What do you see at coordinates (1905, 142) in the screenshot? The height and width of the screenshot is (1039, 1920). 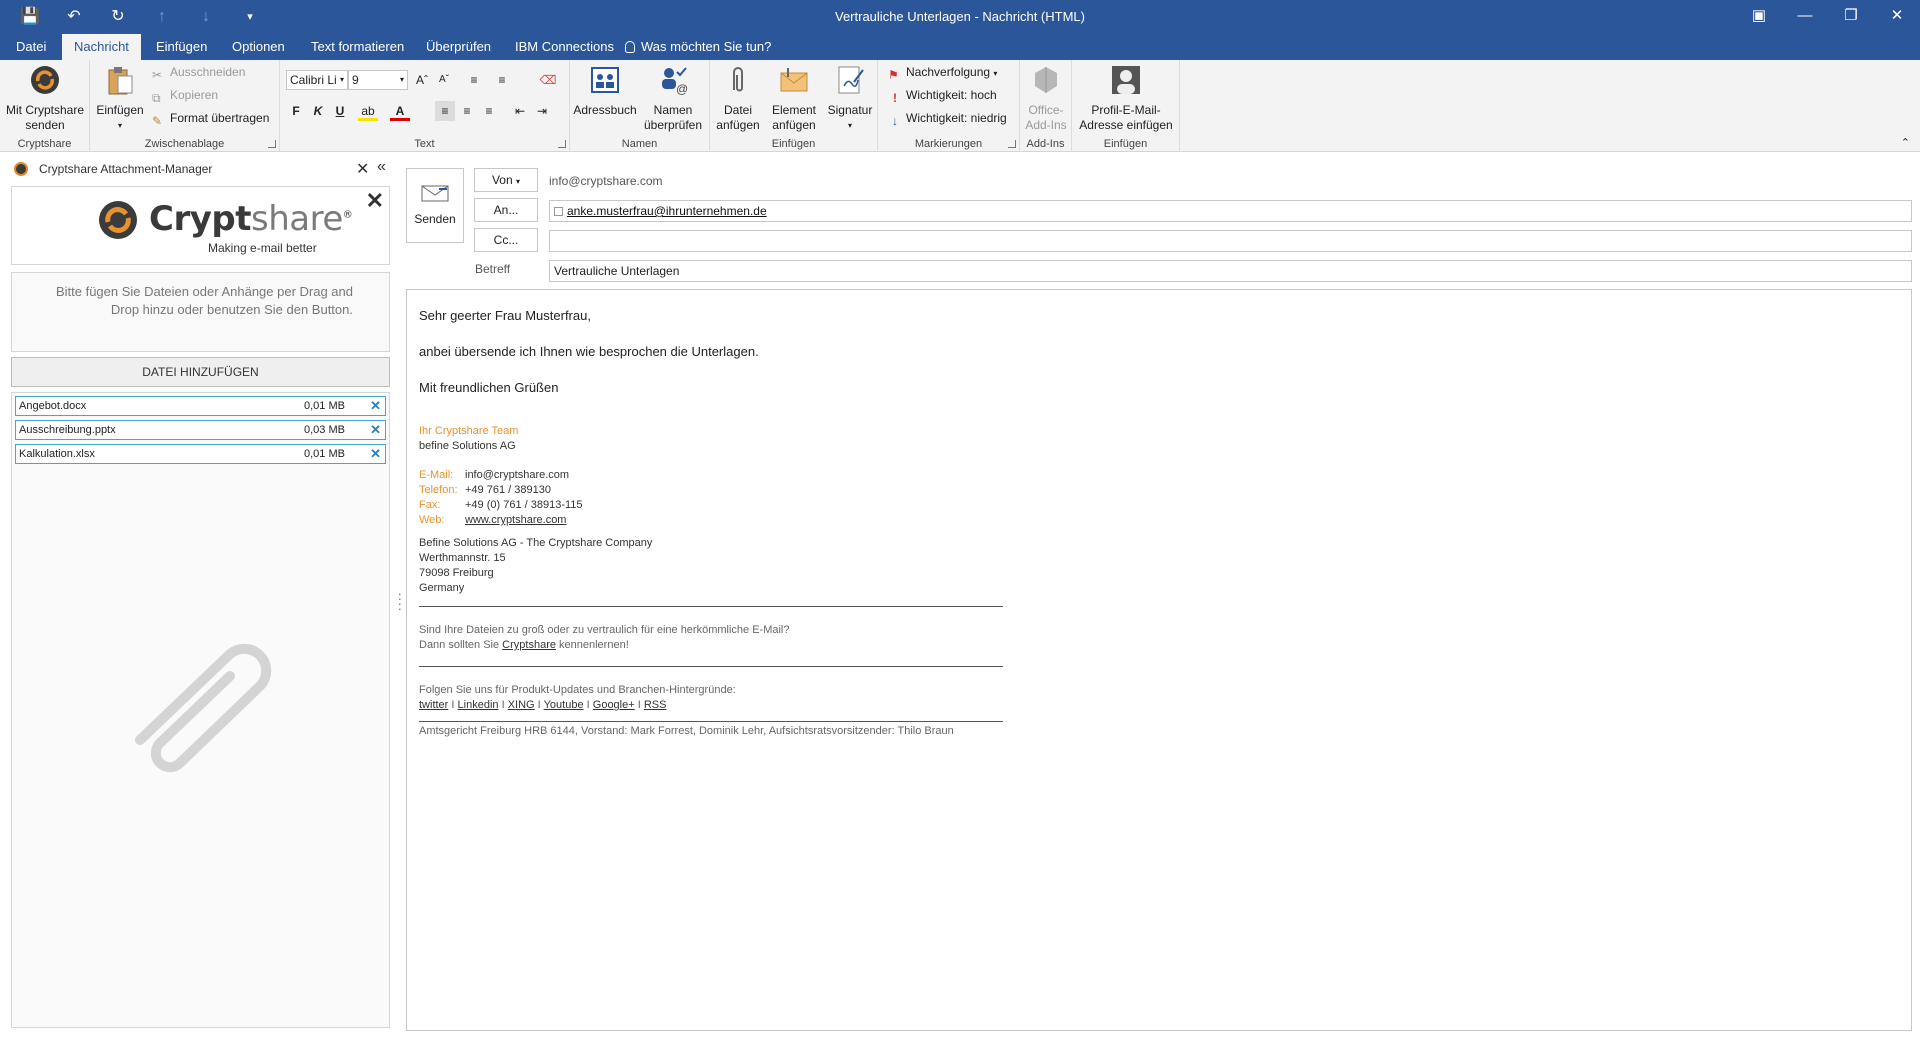 I see `collapse-ribbon-icon: ⌃` at bounding box center [1905, 142].